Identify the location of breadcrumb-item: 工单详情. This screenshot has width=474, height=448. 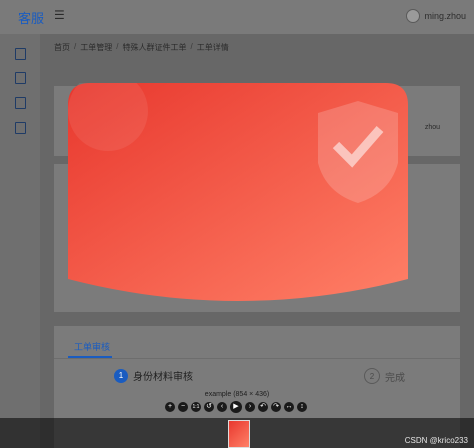
(212, 47).